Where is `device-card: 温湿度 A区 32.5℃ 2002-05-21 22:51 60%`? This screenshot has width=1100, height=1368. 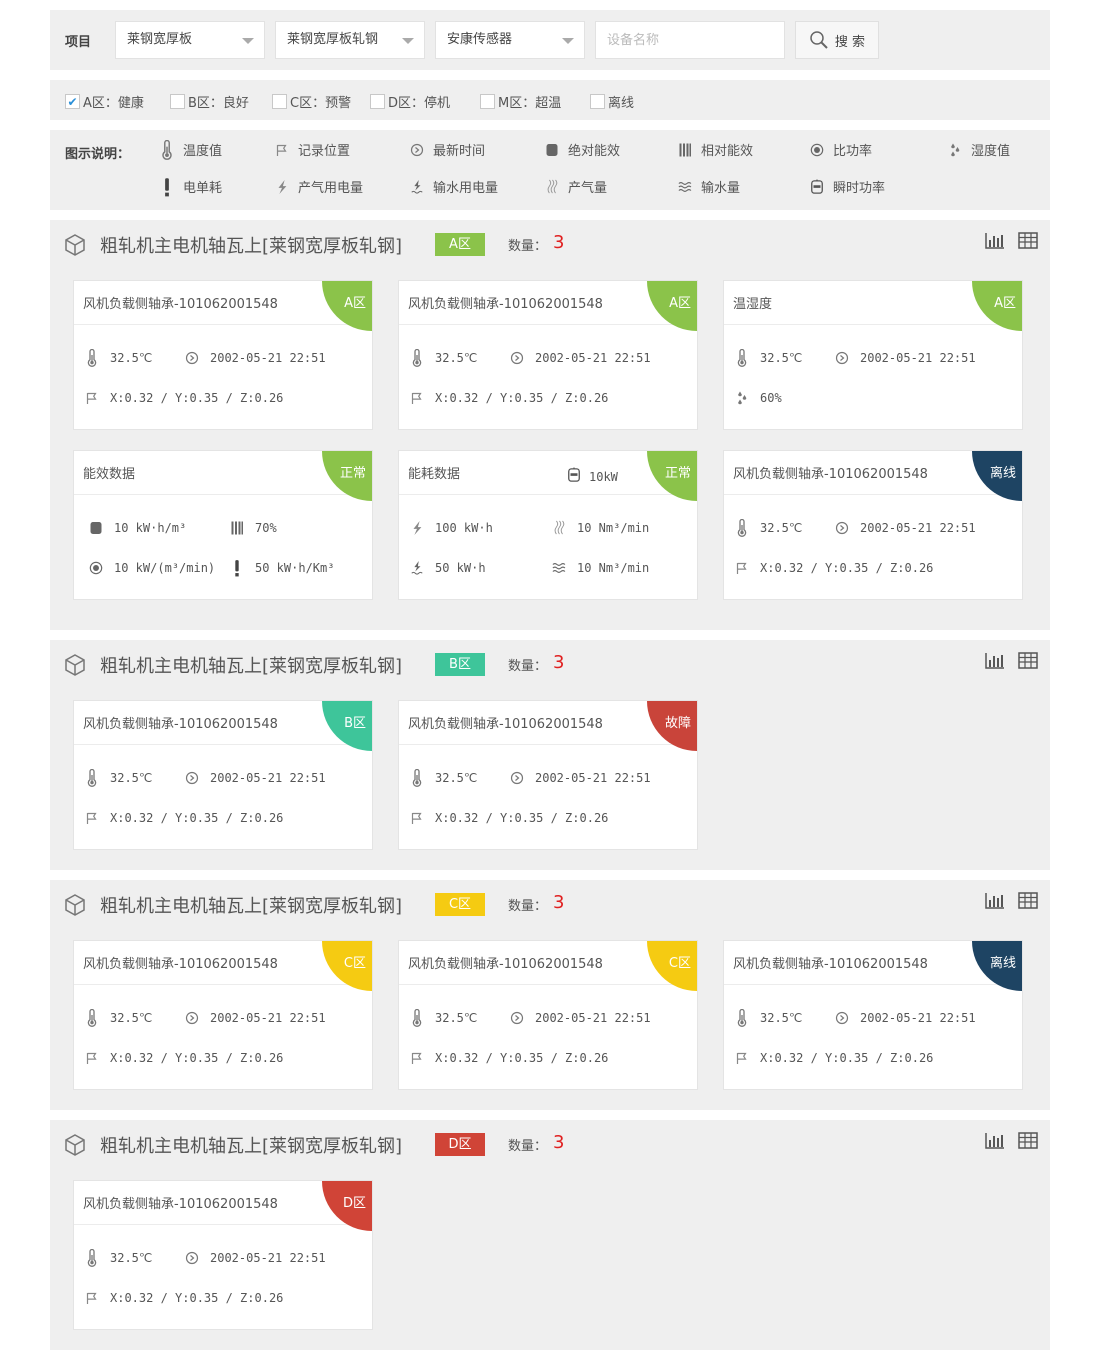 device-card: 温湿度 A区 32.5℃ 2002-05-21 22:51 60% is located at coordinates (873, 355).